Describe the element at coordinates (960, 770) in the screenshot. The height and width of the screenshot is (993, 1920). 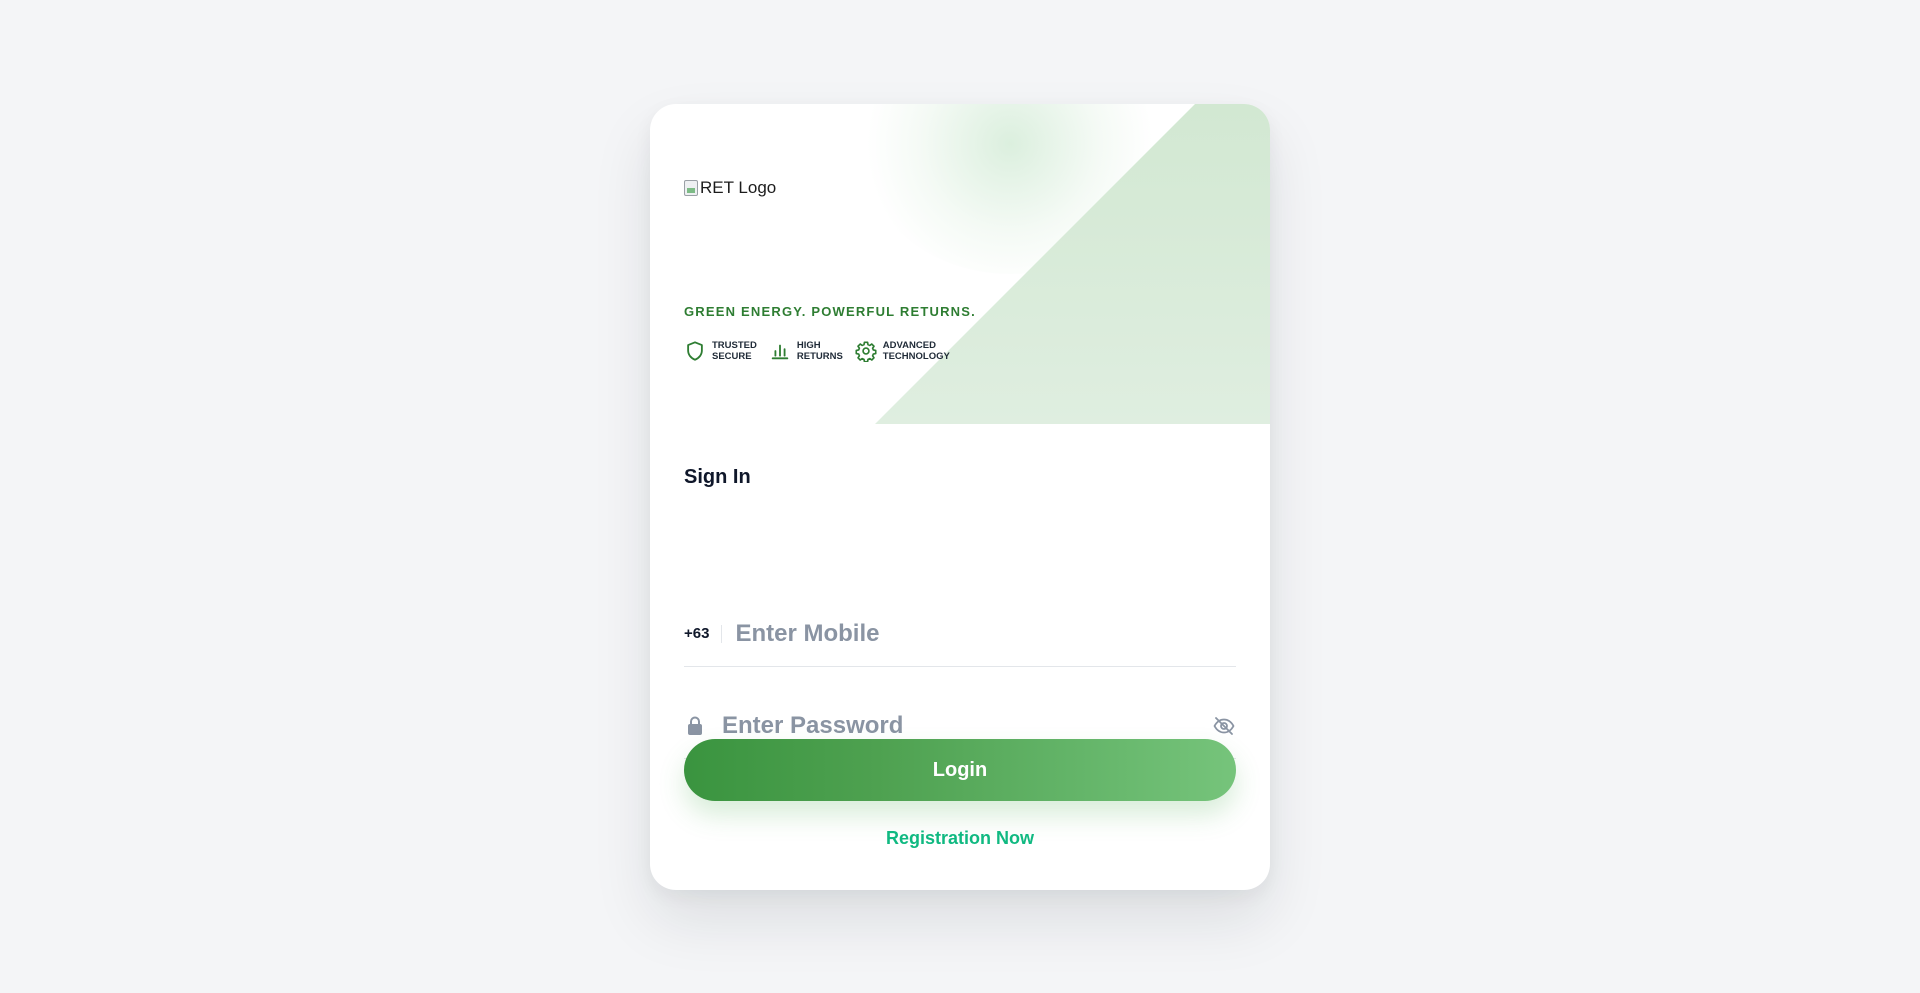
I see `login-button: Login` at that location.